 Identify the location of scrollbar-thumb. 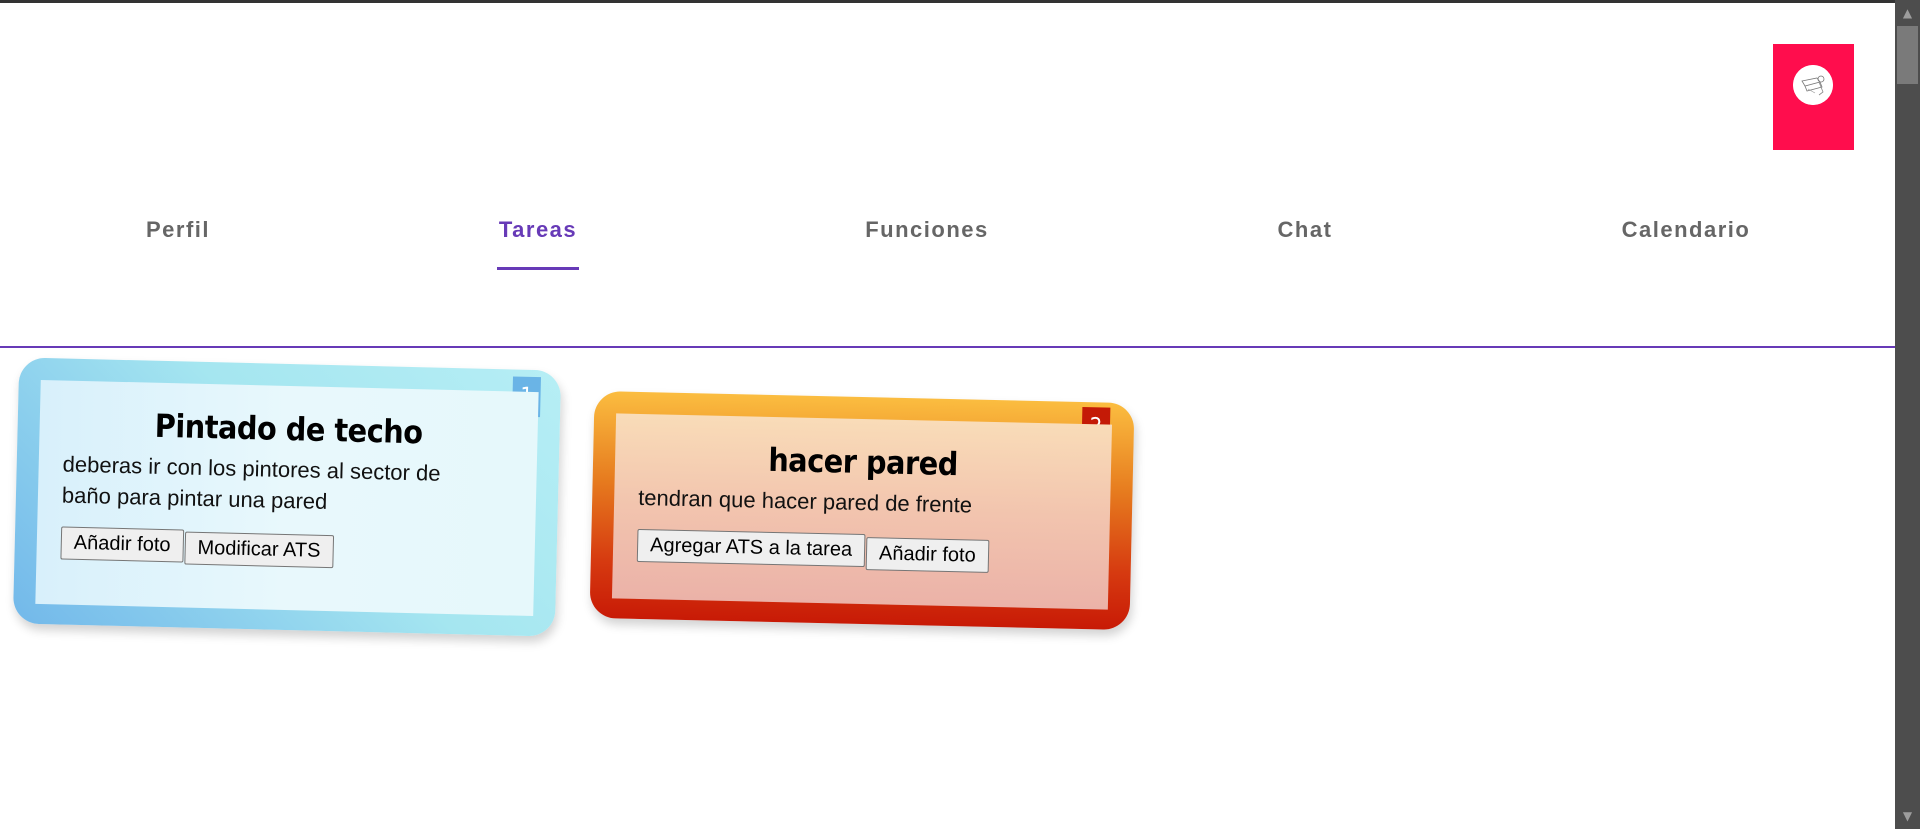
(1907, 55).